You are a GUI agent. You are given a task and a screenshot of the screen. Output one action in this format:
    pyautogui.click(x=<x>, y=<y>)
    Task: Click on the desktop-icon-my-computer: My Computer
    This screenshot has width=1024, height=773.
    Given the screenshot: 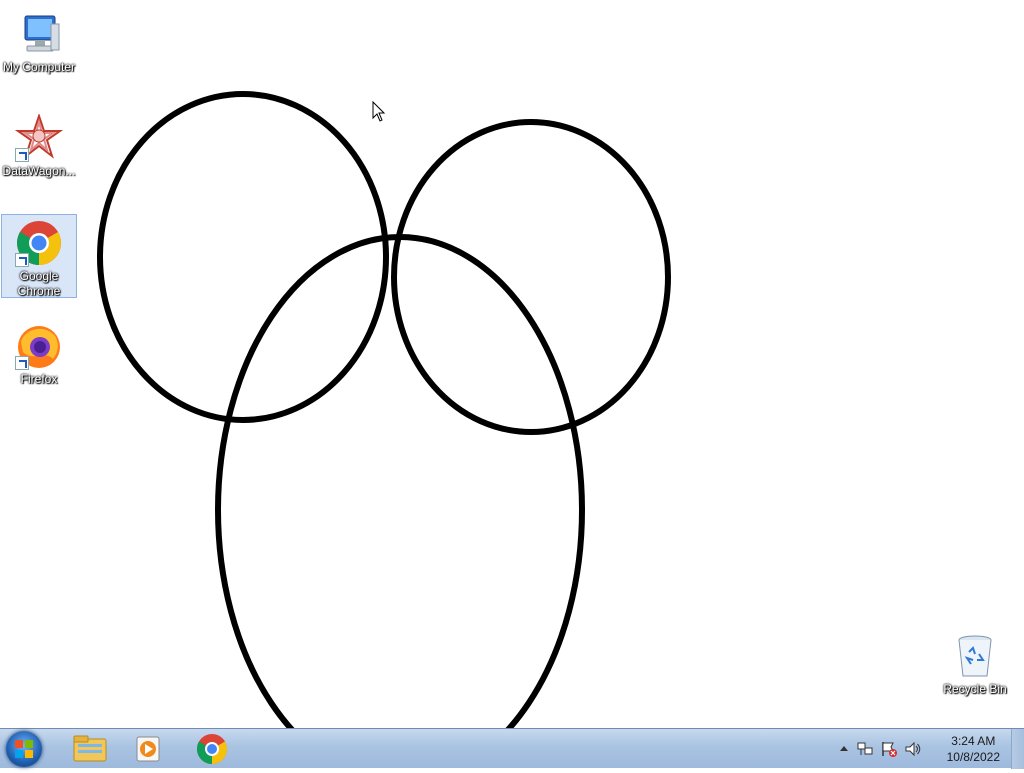 What is the action you would take?
    pyautogui.click(x=39, y=40)
    